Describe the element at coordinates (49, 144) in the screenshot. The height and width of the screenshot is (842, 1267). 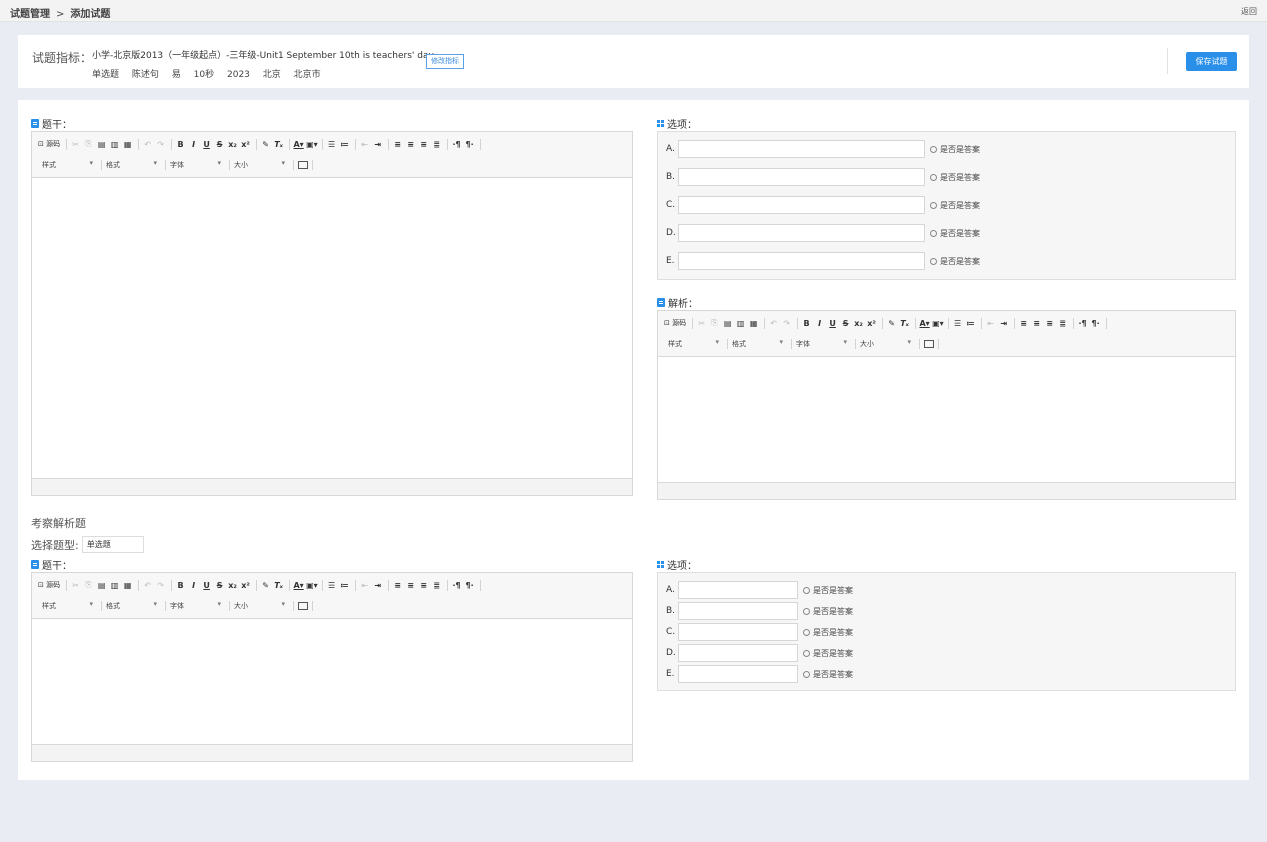
I see `source-button: ⊡ 源码` at that location.